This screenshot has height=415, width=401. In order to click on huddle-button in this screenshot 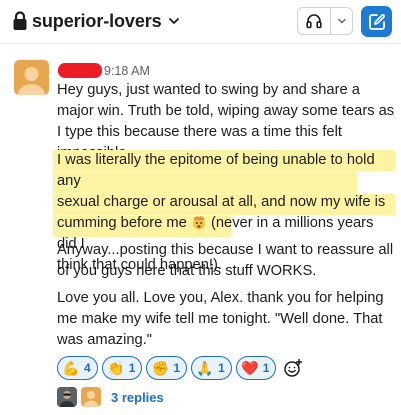, I will do `click(314, 21)`.